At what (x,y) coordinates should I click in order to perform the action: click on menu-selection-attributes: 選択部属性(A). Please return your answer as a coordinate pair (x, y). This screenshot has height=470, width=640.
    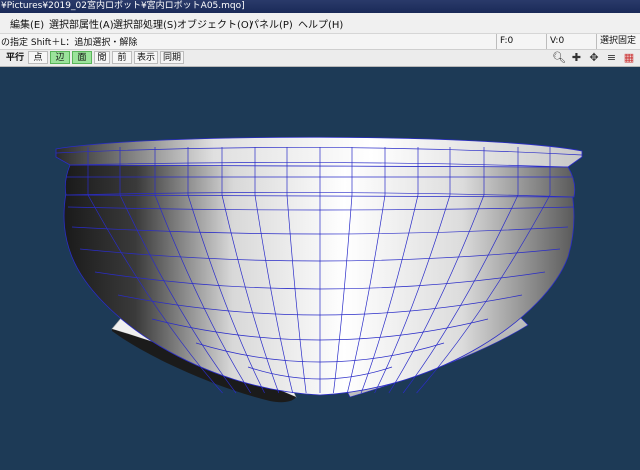
    Looking at the image, I should click on (81, 23).